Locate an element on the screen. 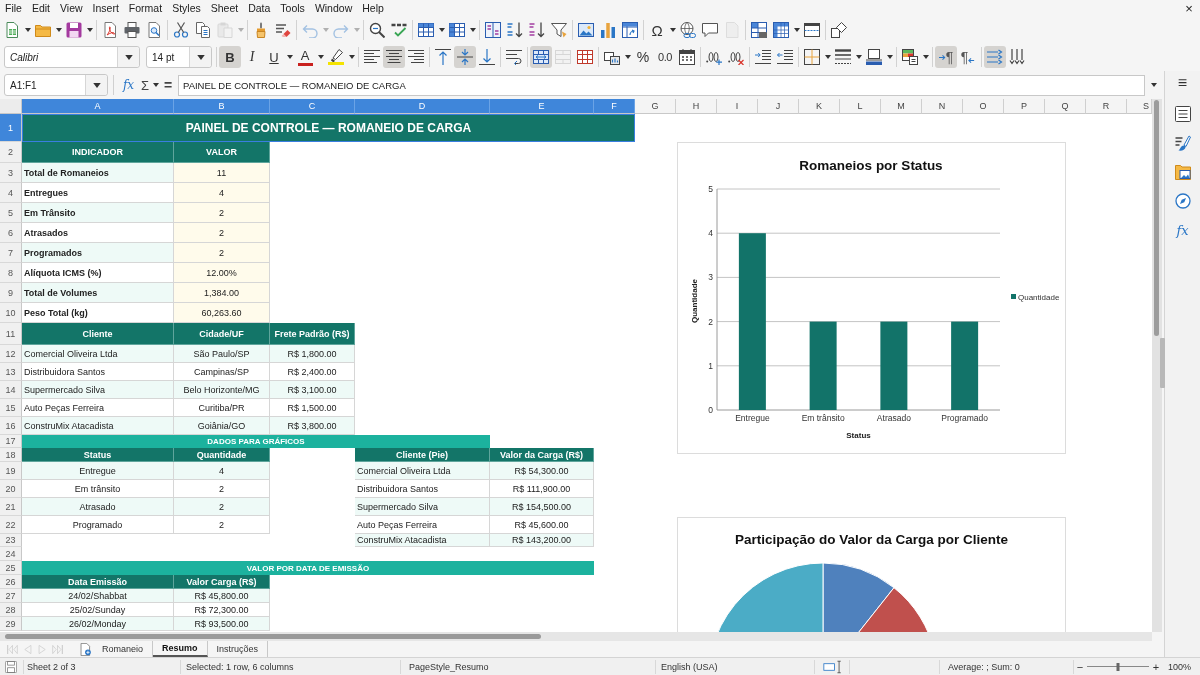 Image resolution: width=1200 pixels, height=675 pixels. menu-item: Window is located at coordinates (333, 8).